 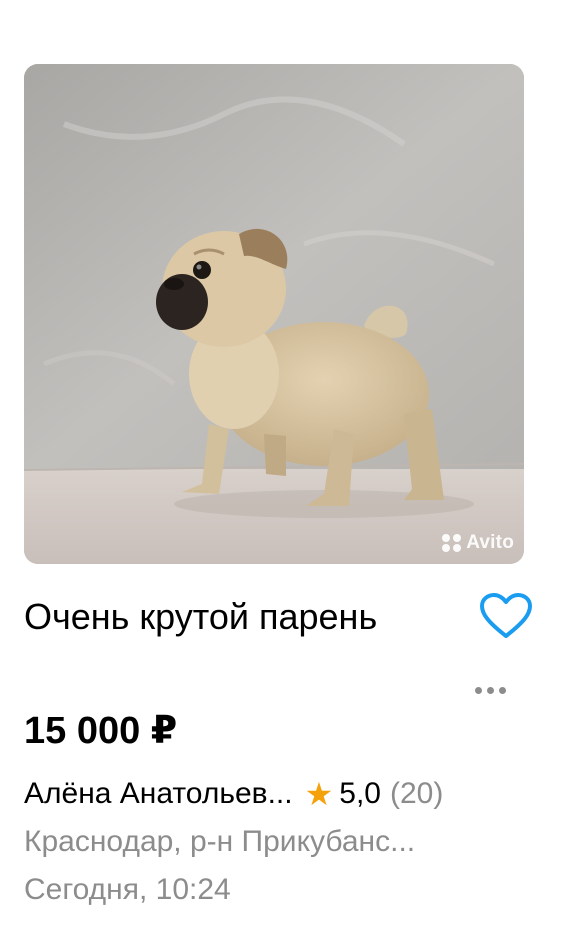 What do you see at coordinates (360, 793) in the screenshot?
I see `seller-rating: 5,0` at bounding box center [360, 793].